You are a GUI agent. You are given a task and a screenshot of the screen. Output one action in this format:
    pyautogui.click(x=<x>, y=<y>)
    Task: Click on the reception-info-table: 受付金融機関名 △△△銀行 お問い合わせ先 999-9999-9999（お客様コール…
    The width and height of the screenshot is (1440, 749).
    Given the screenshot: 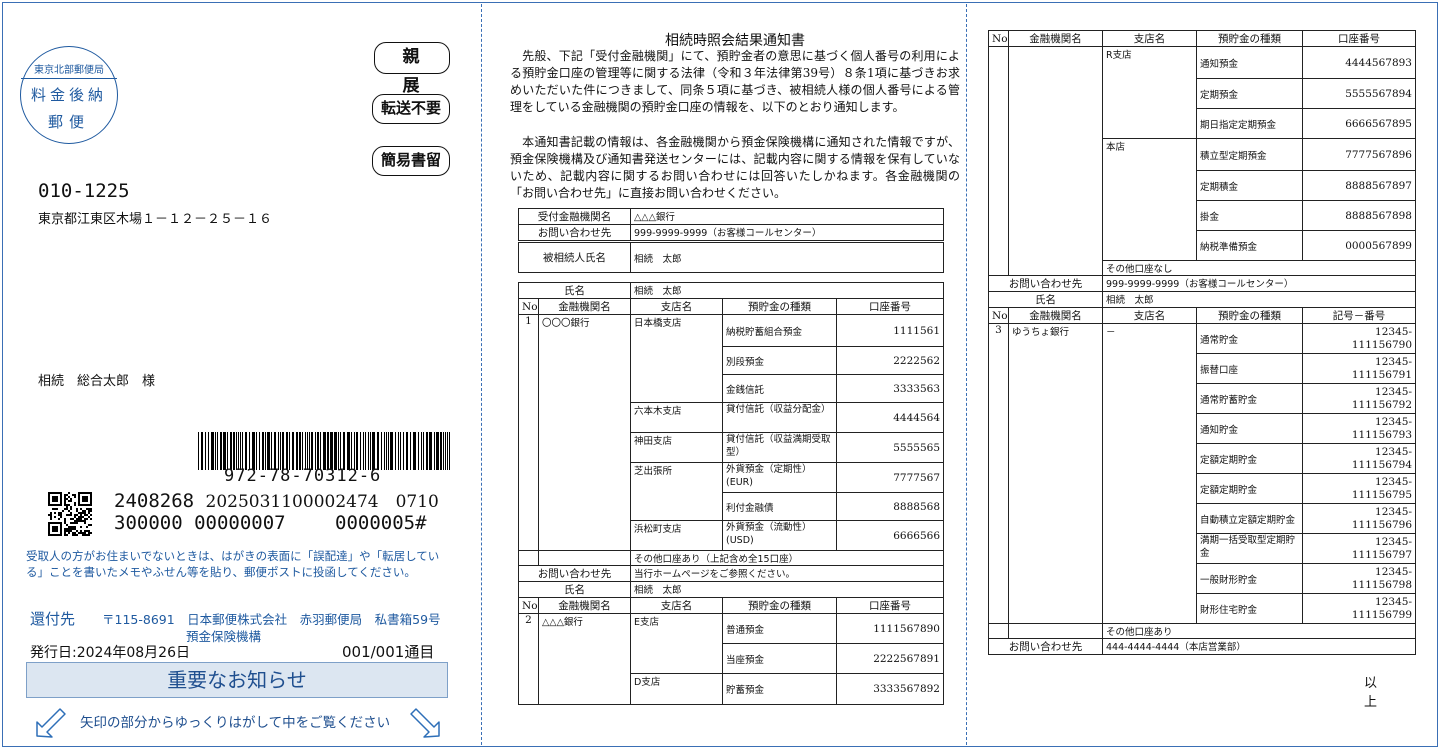 What is the action you would take?
    pyautogui.click(x=731, y=224)
    